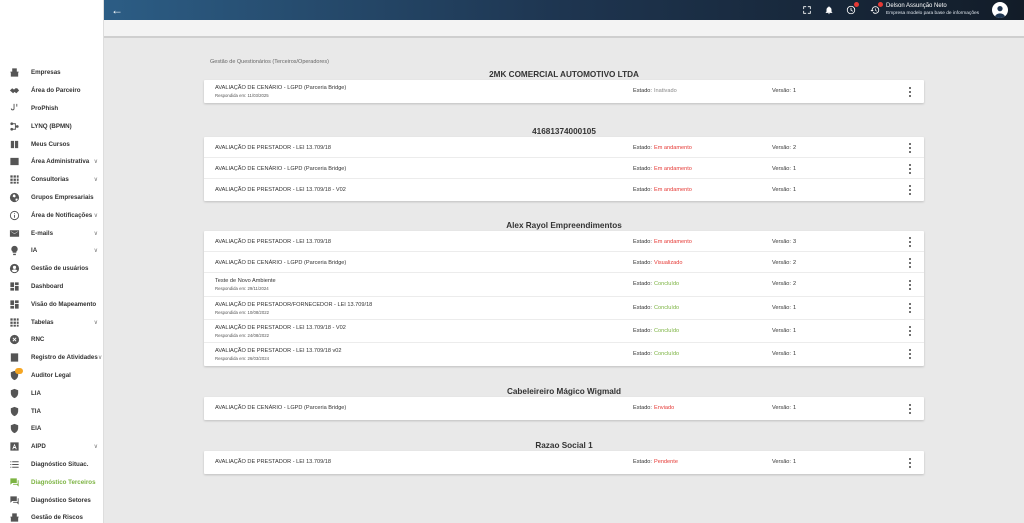 The height and width of the screenshot is (523, 1024). I want to click on sidebar-item-label: ProPhish, so click(45, 108).